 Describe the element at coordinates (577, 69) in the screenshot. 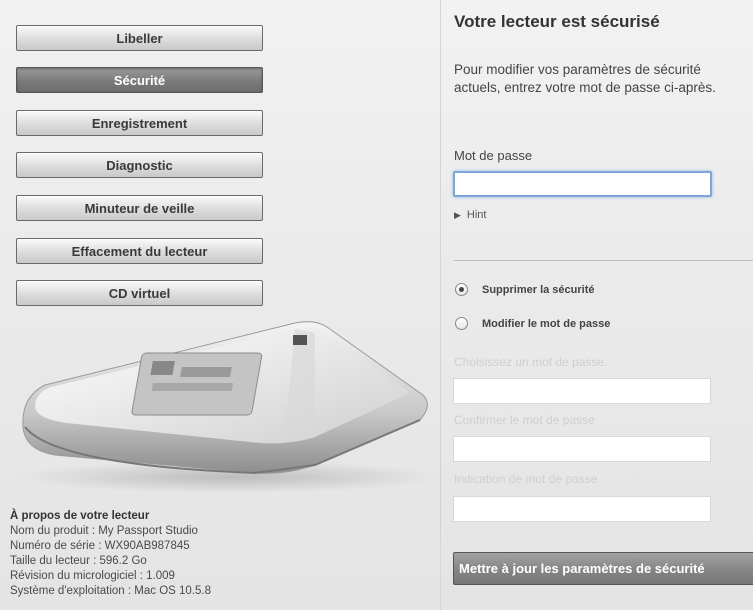

I see `description-line-1: Pour modifier vos paramètres de sécurité` at that location.